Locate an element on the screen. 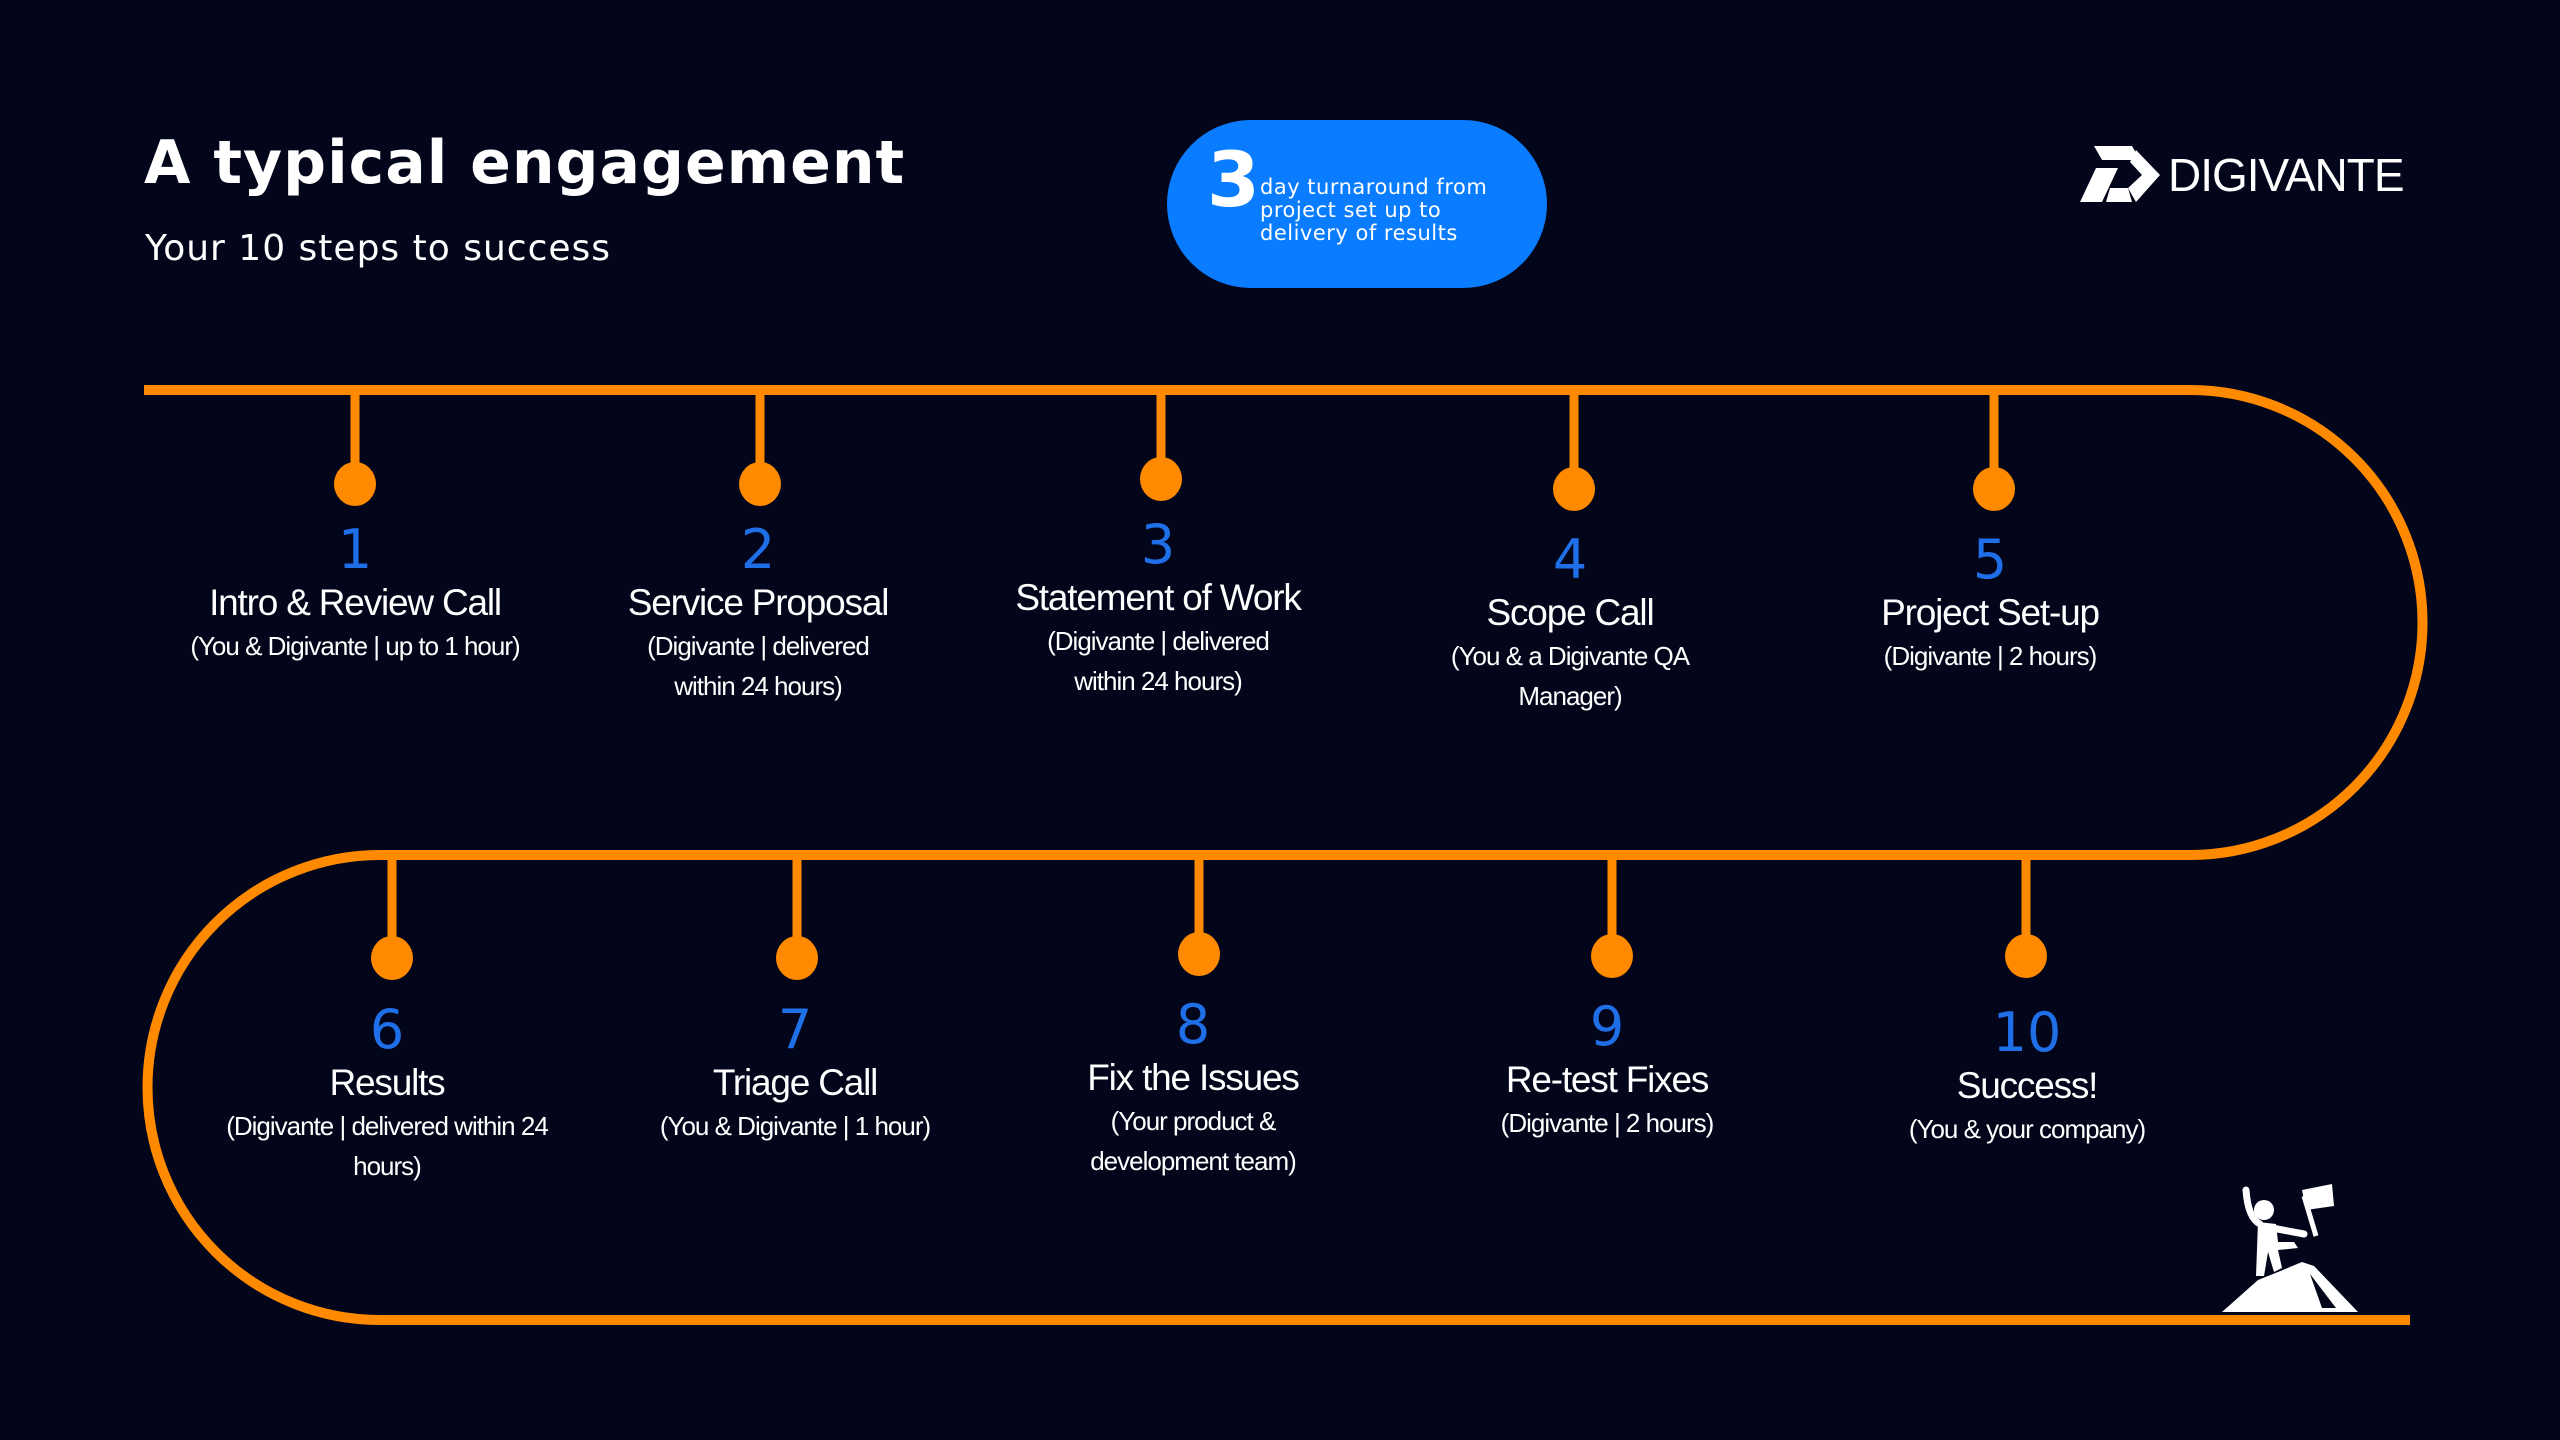 Image resolution: width=2560 pixels, height=1440 pixels. climber-with-flag-on-summit-icon is located at coordinates (2290, 1248).